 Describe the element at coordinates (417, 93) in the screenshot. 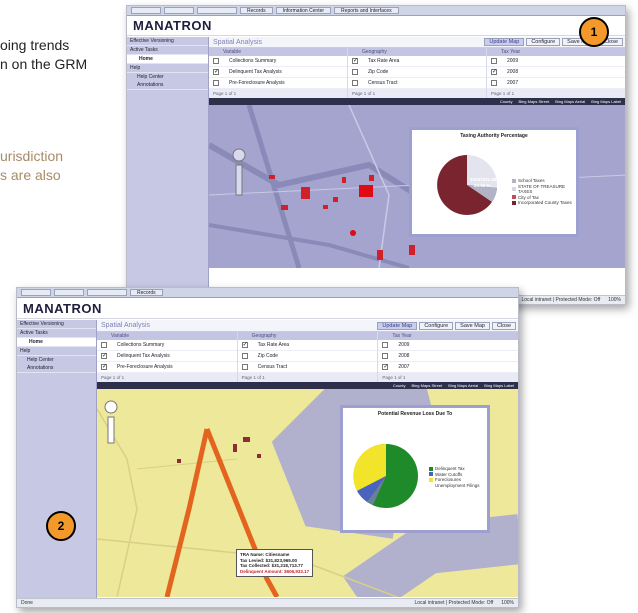

I see `pager: Page 1 of 1` at that location.